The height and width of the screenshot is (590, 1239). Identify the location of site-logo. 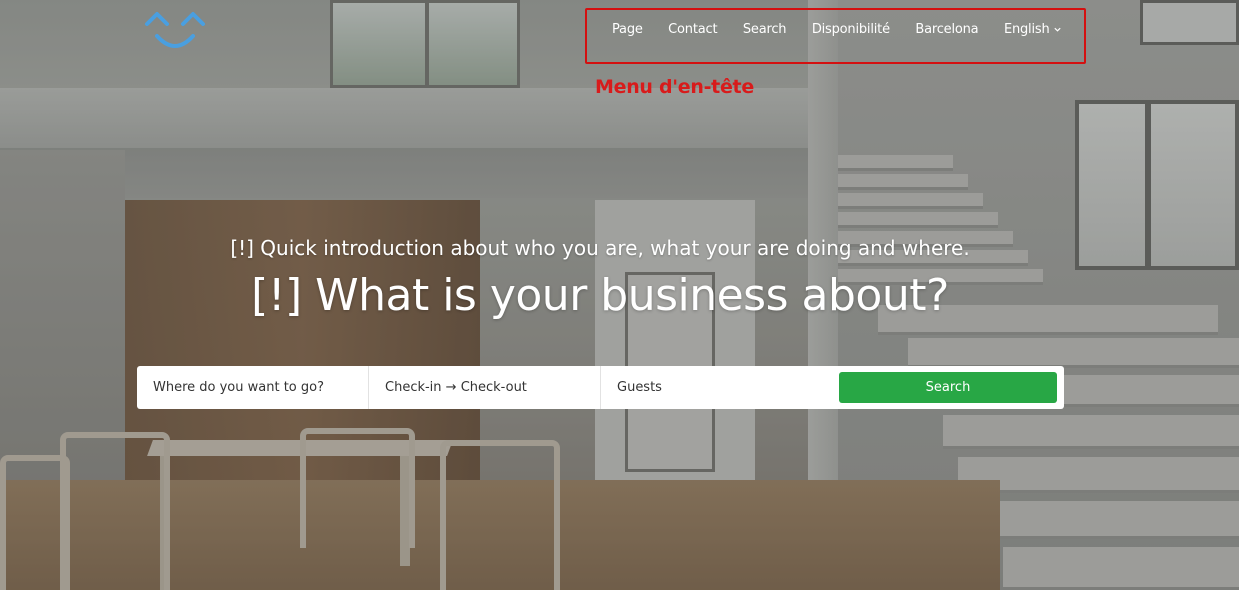
(178, 30).